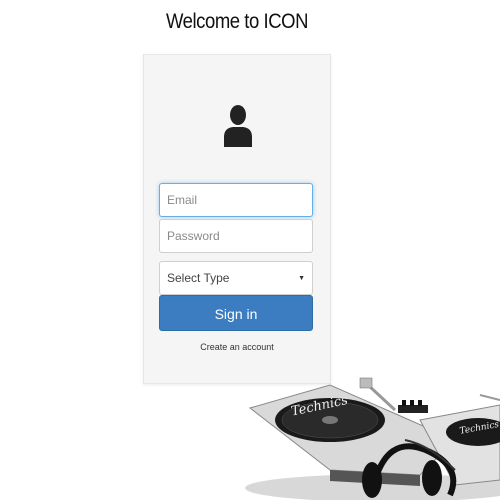 This screenshot has height=500, width=500. Describe the element at coordinates (236, 236) in the screenshot. I see `password-field` at that location.